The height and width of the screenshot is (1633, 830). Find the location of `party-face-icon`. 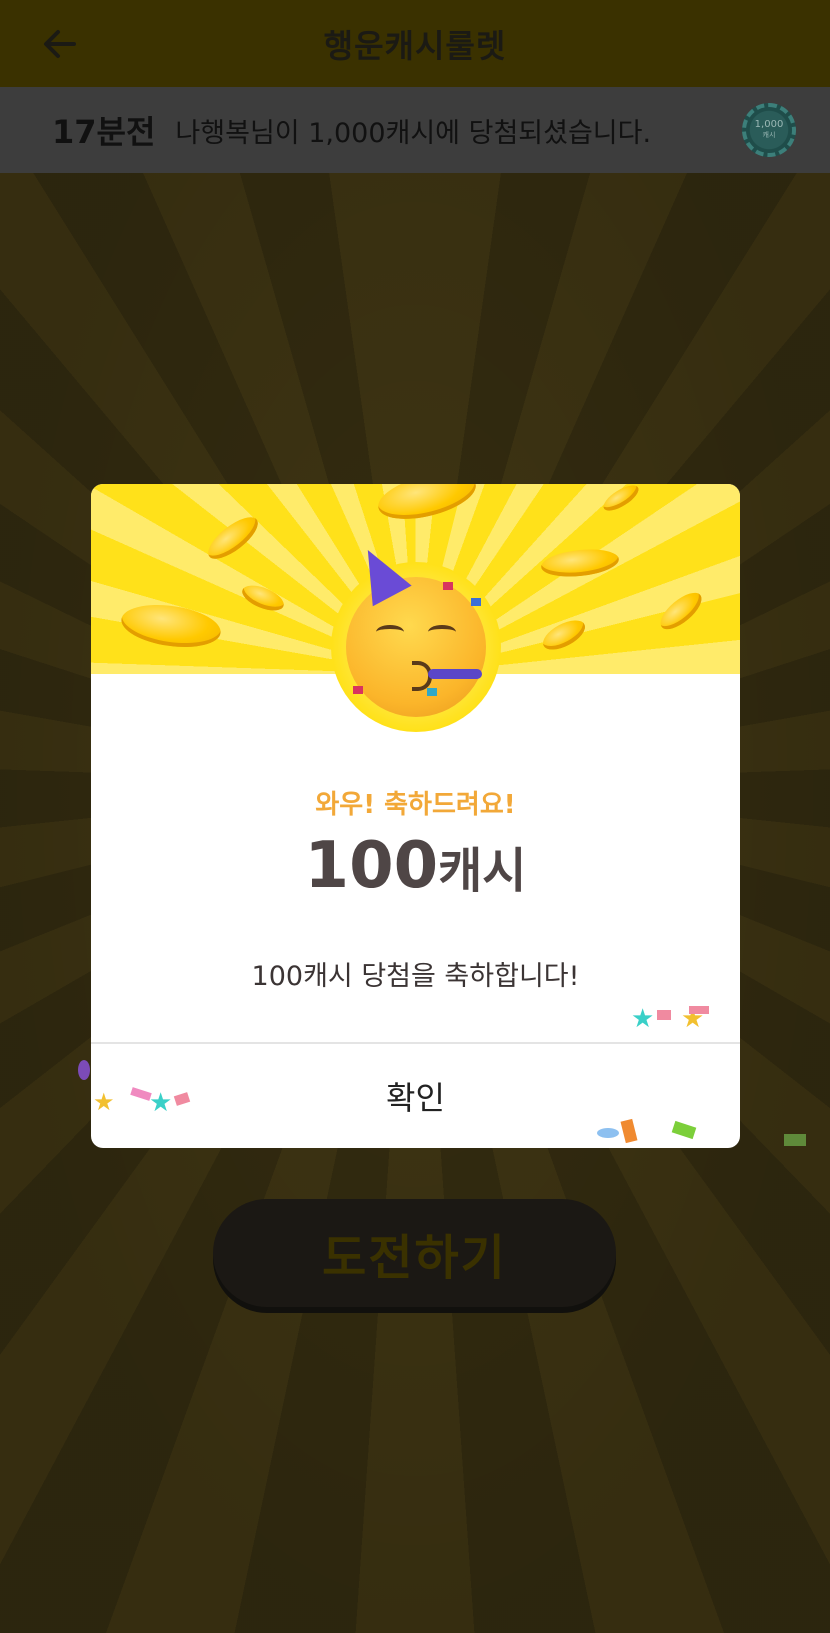

party-face-icon is located at coordinates (416, 635).